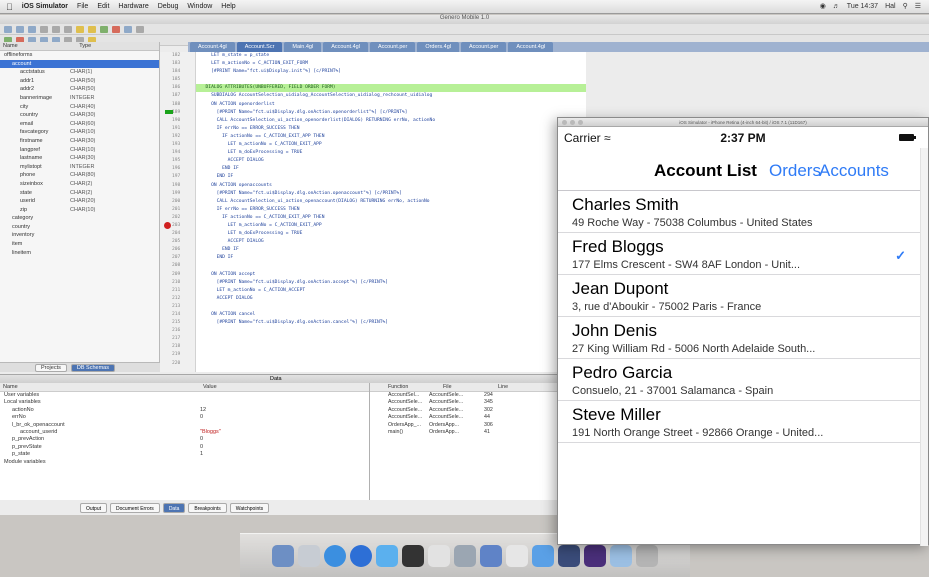  What do you see at coordinates (116, 29) in the screenshot?
I see `stop-icon` at bounding box center [116, 29].